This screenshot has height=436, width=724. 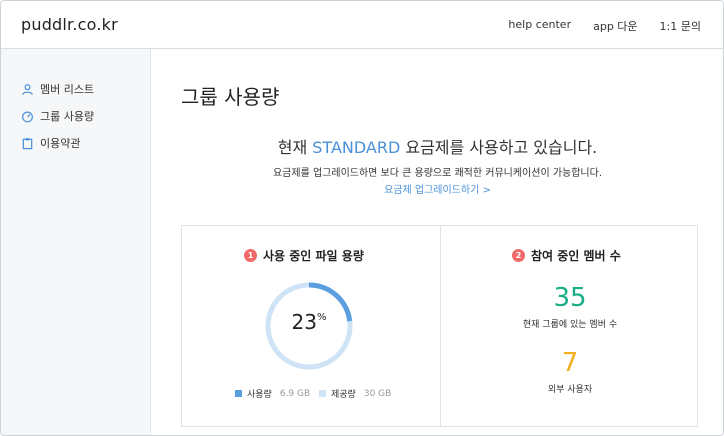 I want to click on sidebar-item-label: 그룹 사용량, so click(x=67, y=116).